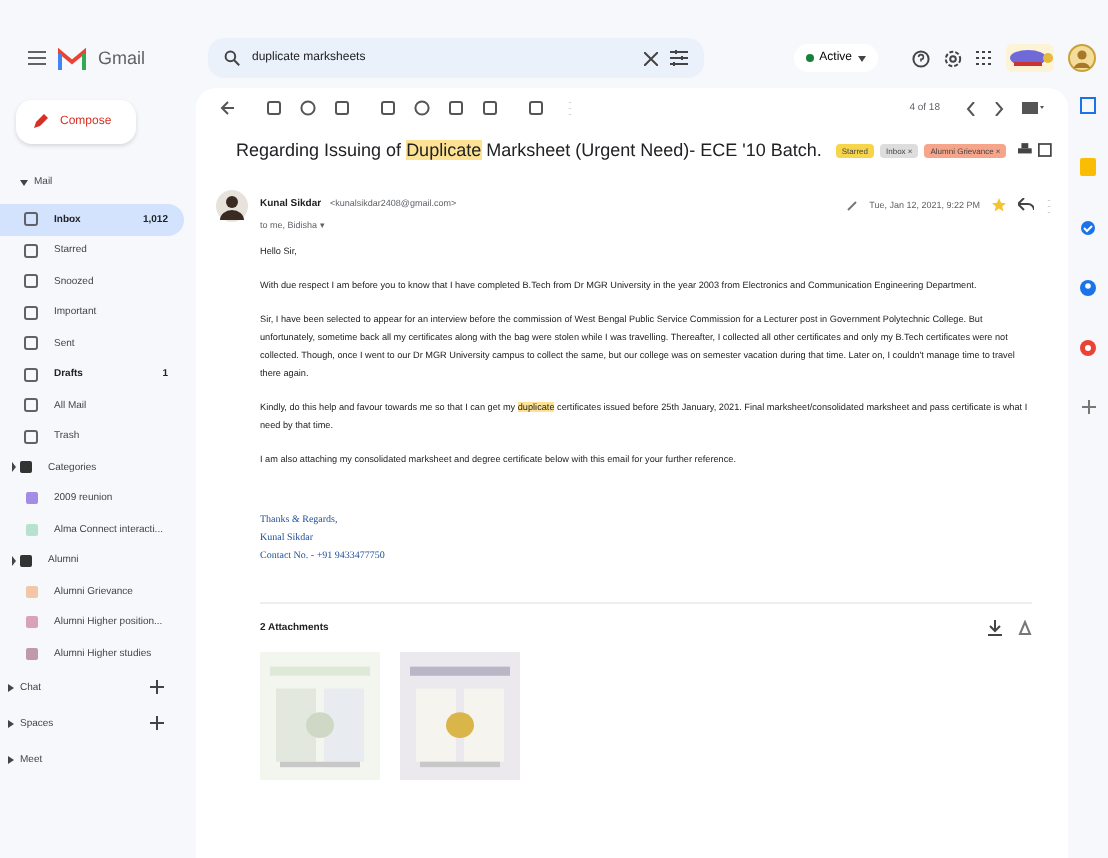  What do you see at coordinates (40, 122) in the screenshot?
I see `pencil-icon` at bounding box center [40, 122].